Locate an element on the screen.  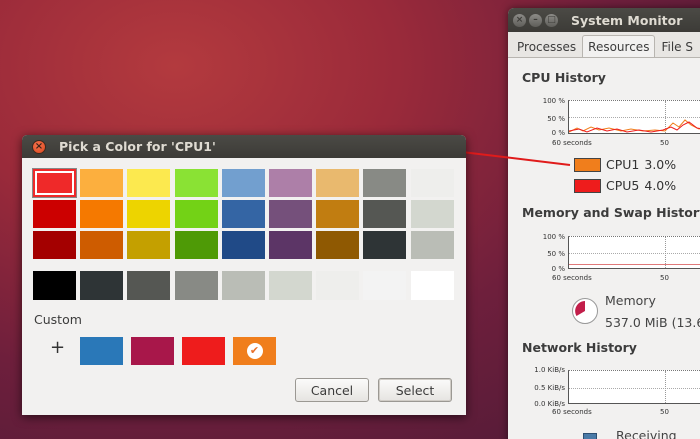
add-custom-color-button: + is located at coordinates (57, 348).